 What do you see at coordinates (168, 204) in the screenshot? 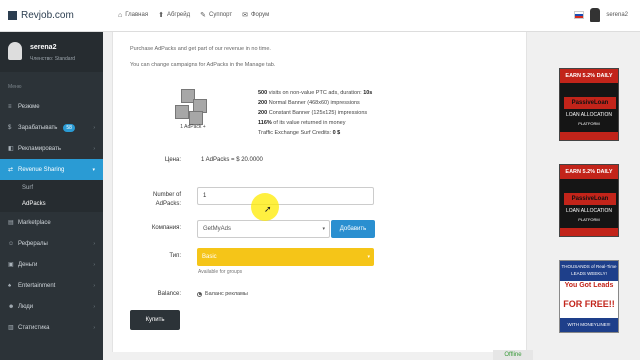
I see `number-label-line2: AdPacks:` at bounding box center [168, 204].